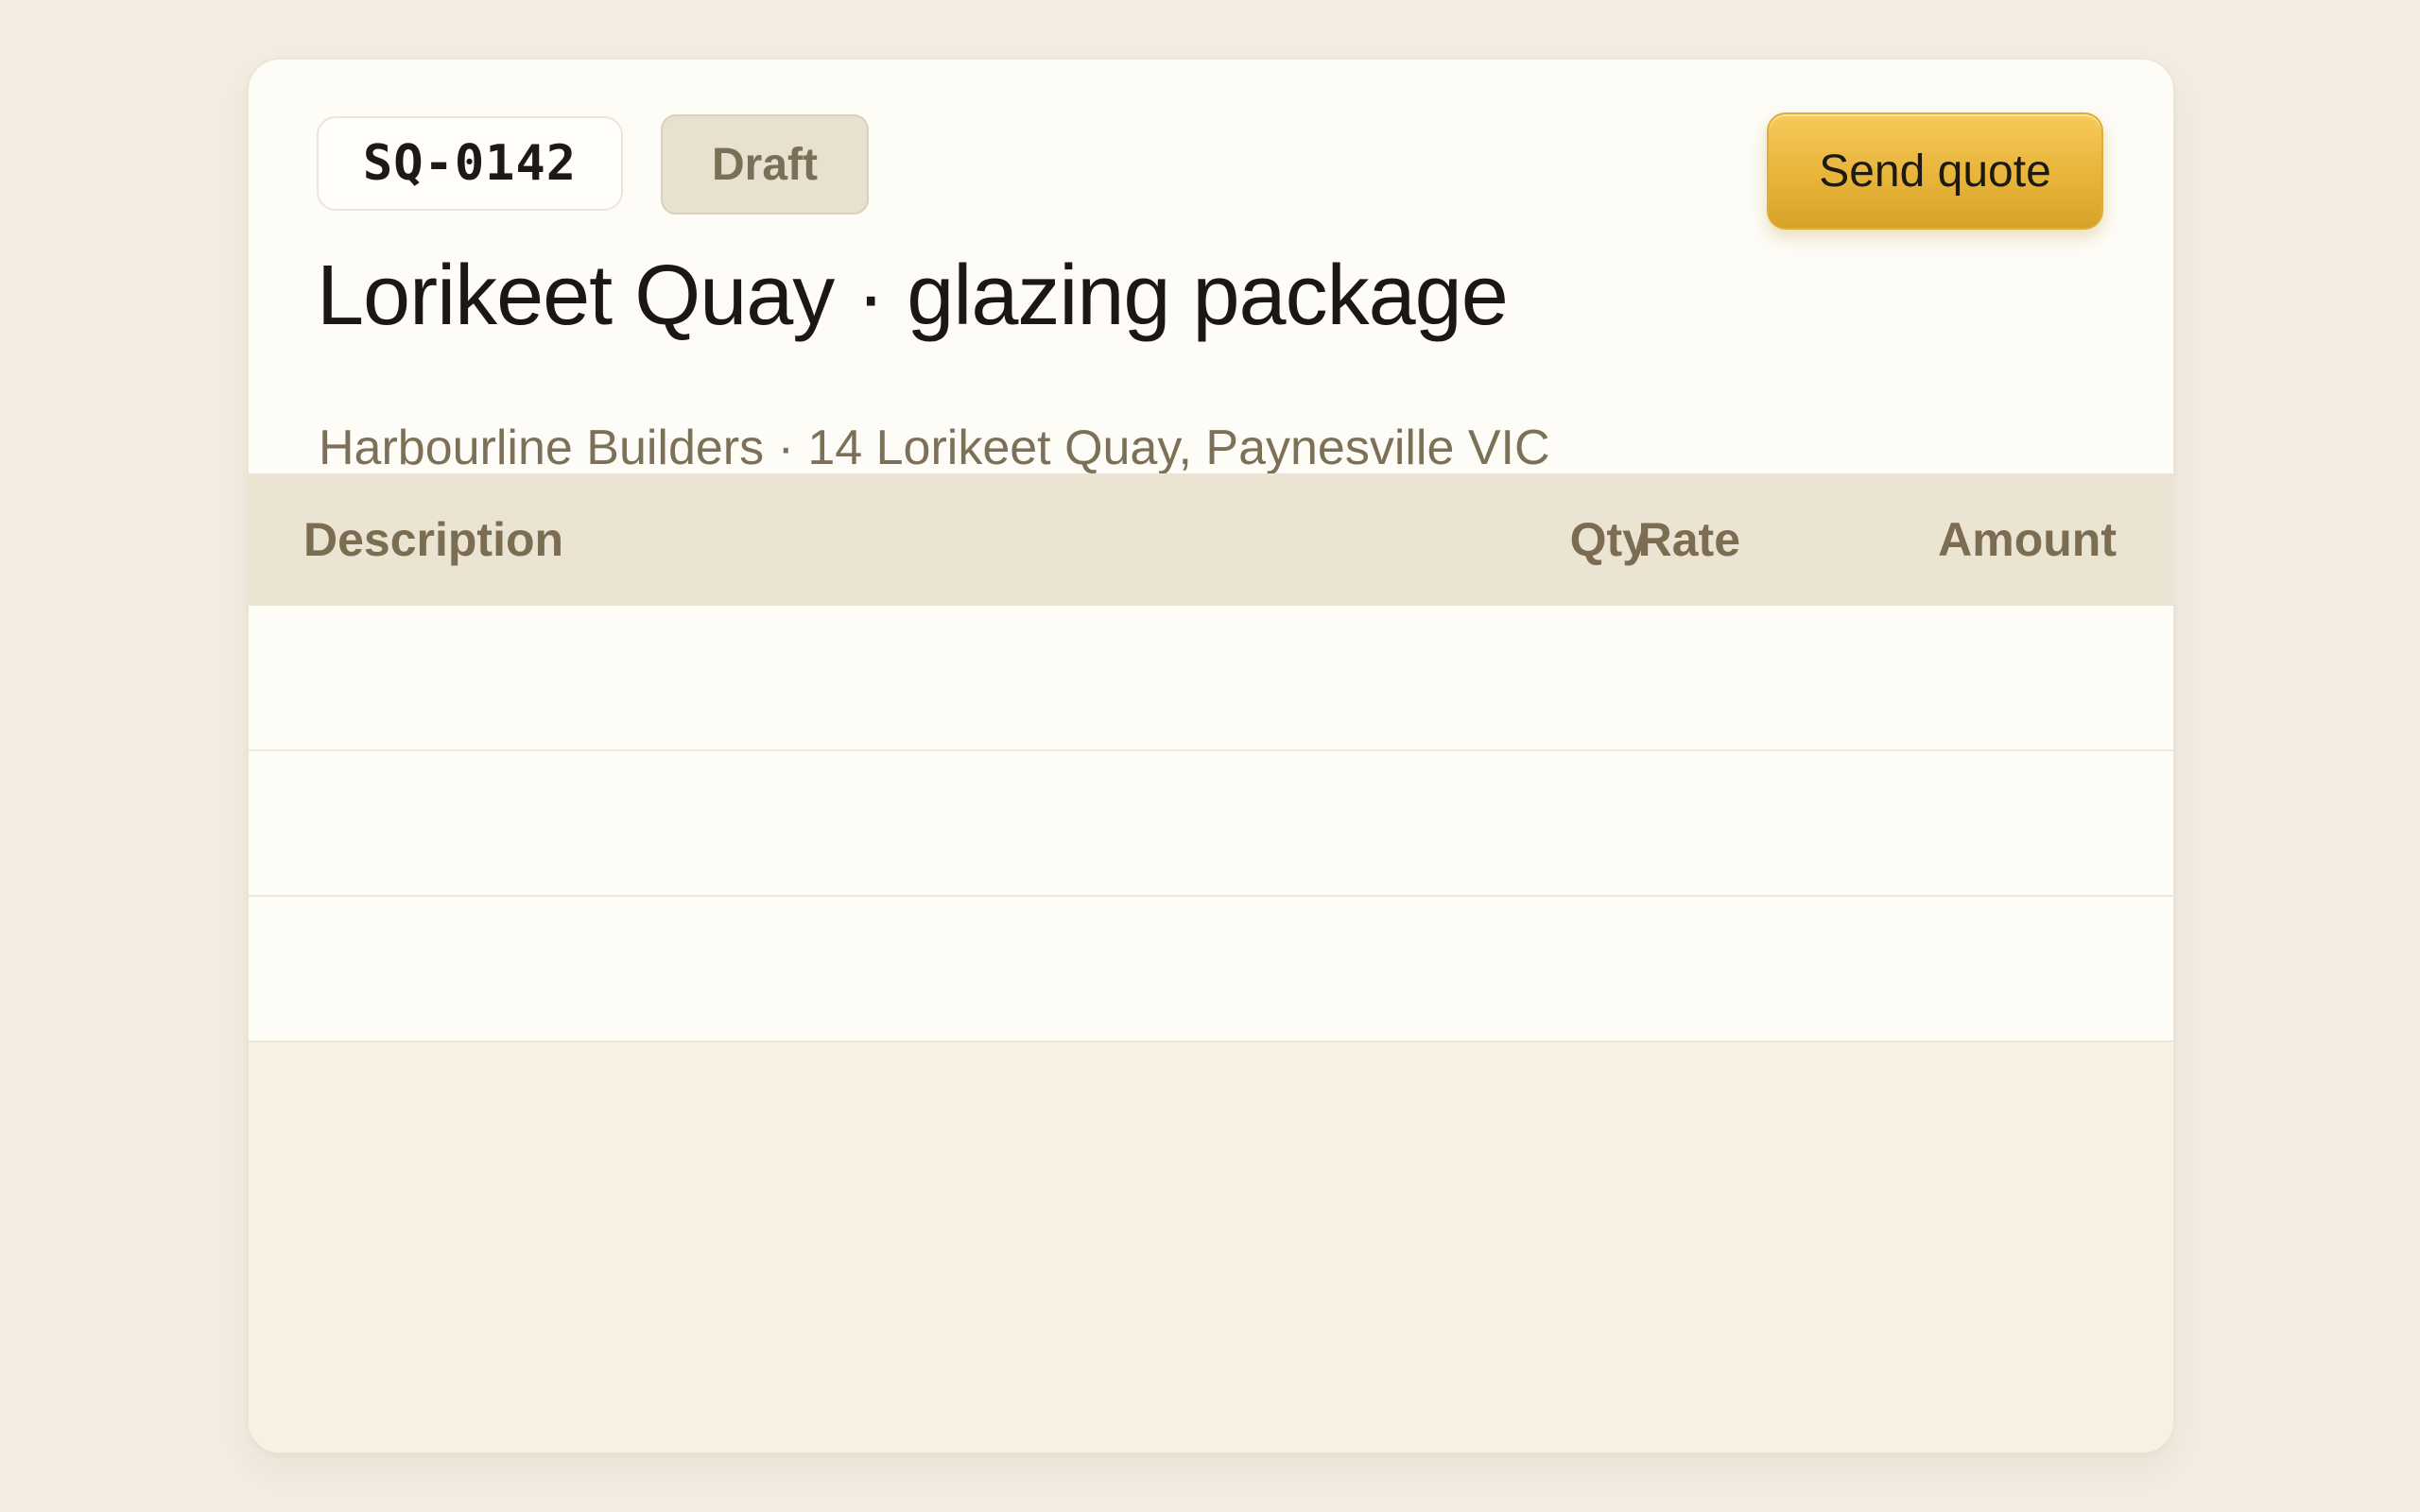 Image resolution: width=2420 pixels, height=1512 pixels. What do you see at coordinates (2028, 539) in the screenshot?
I see `column-header-amount: Amount` at bounding box center [2028, 539].